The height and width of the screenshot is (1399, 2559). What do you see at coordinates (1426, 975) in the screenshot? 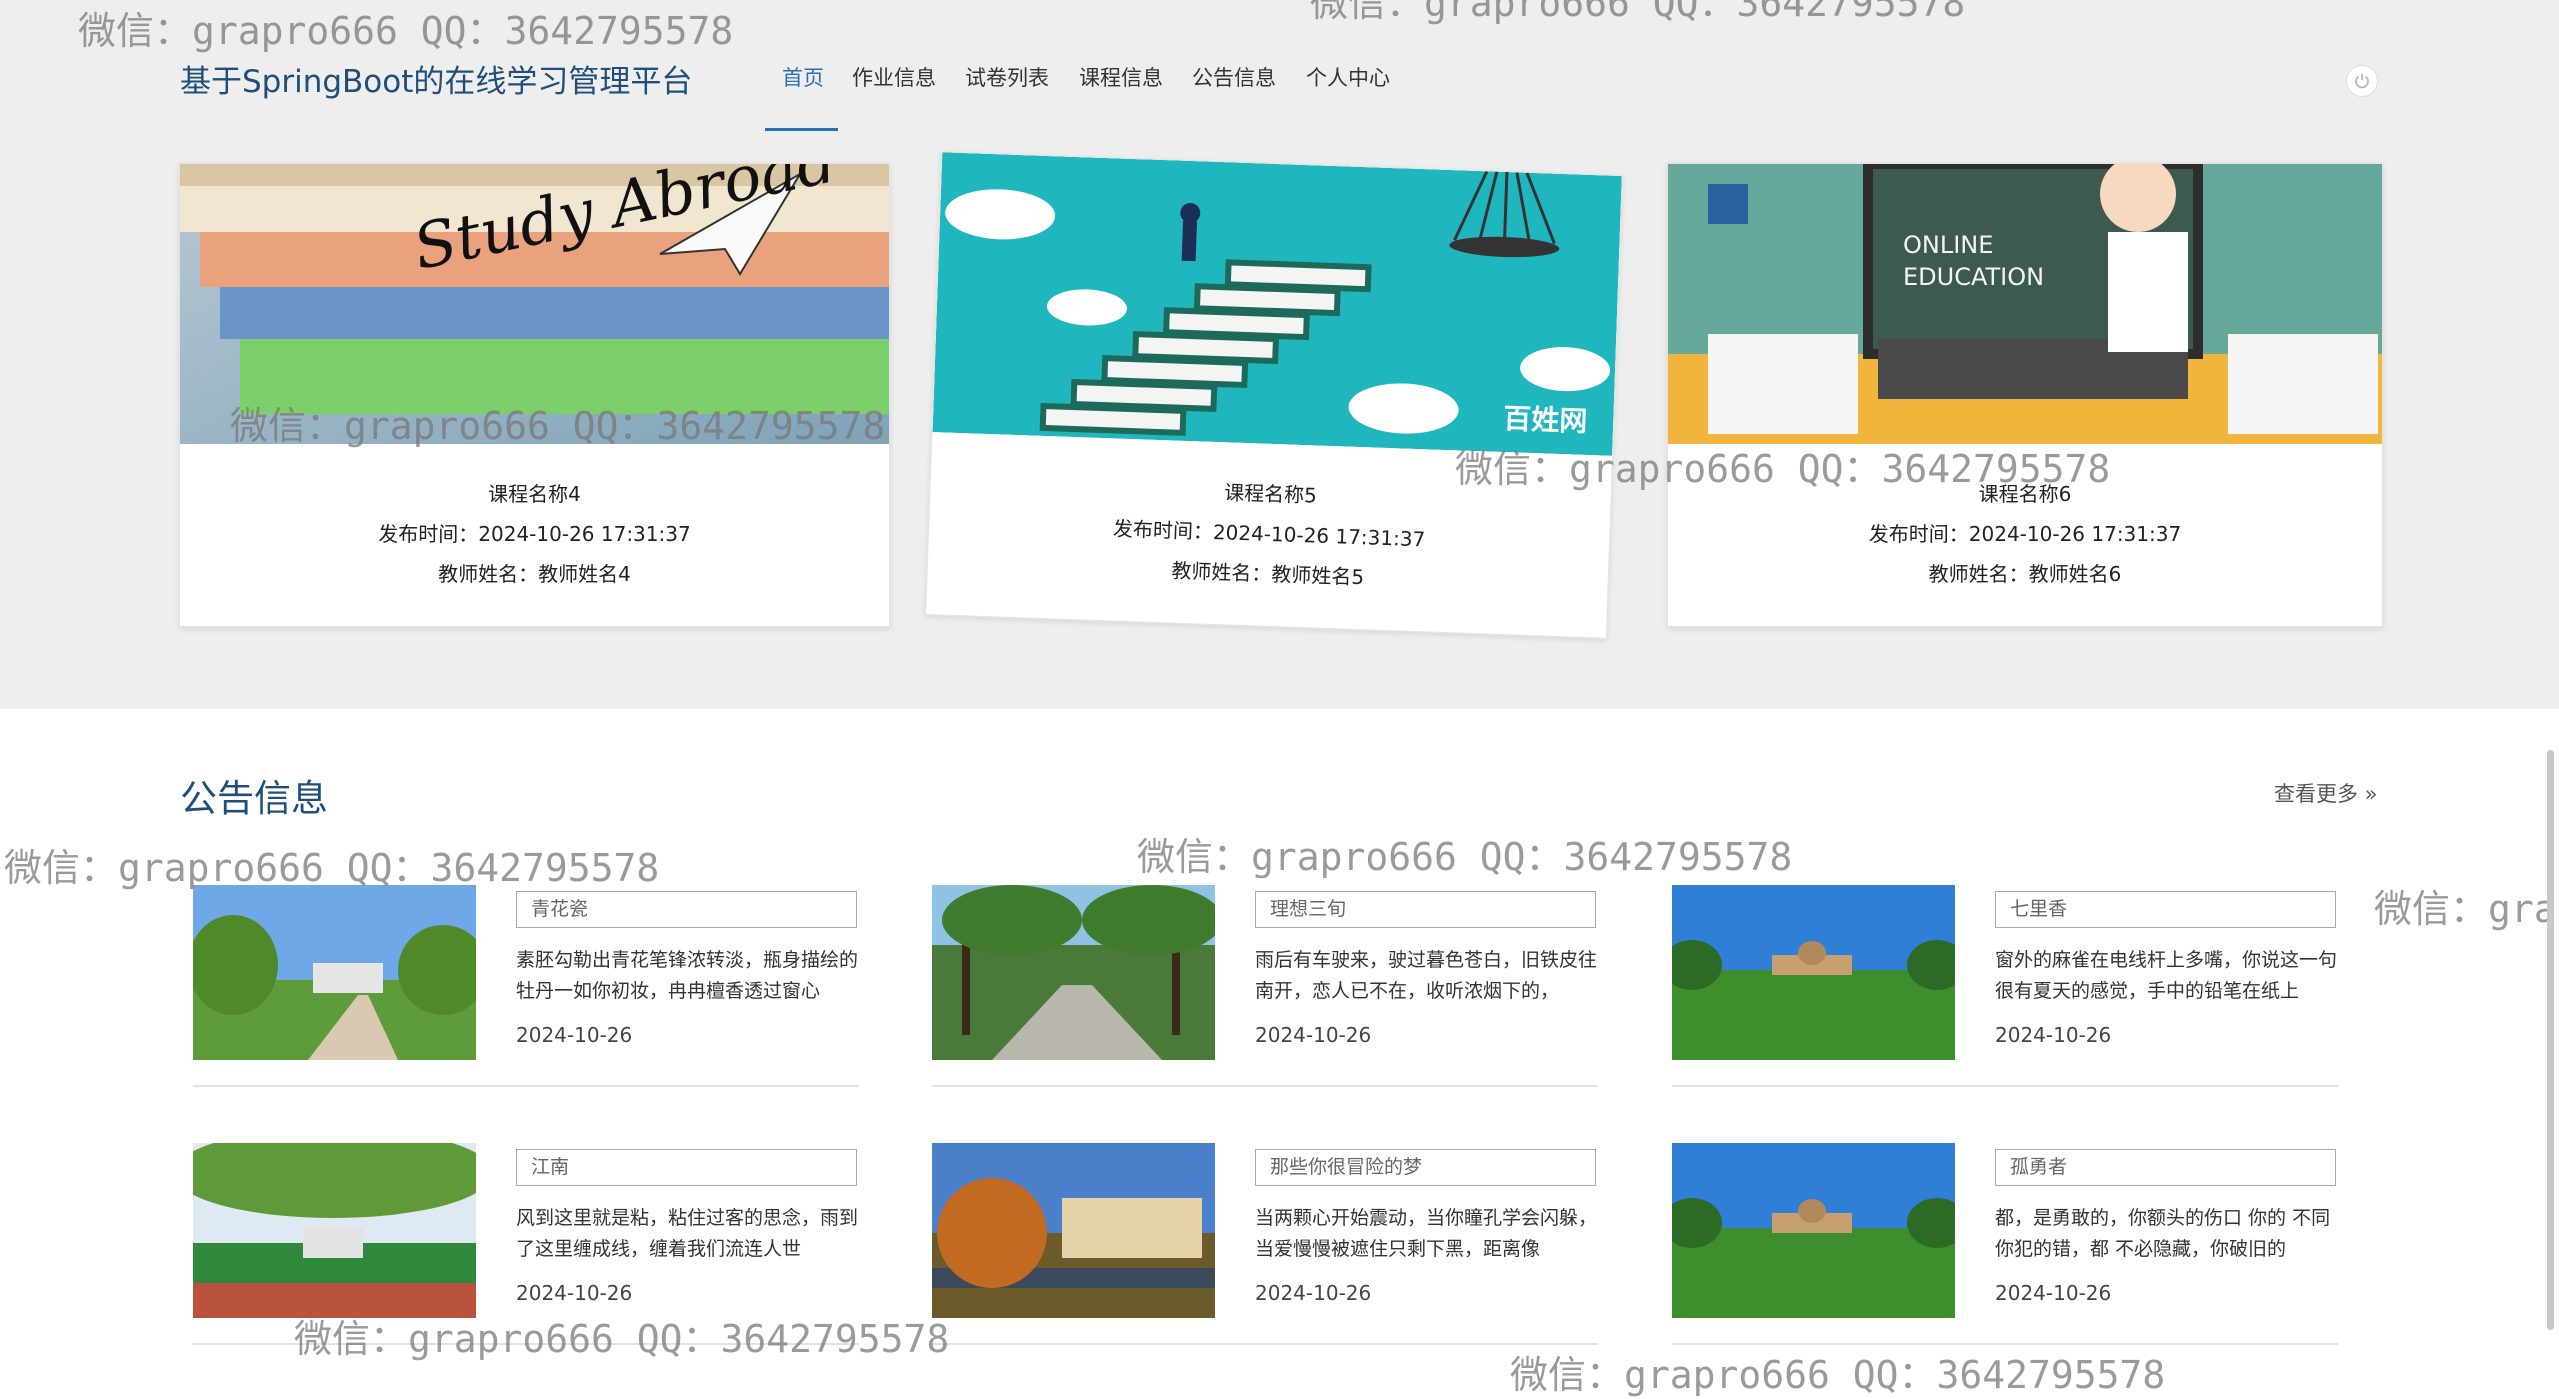
I see `notice-desc: 雨后有车驶来，驶过暮色苍白，旧铁皮往南开，恋人已不在，收听浓烟下的，` at bounding box center [1426, 975].